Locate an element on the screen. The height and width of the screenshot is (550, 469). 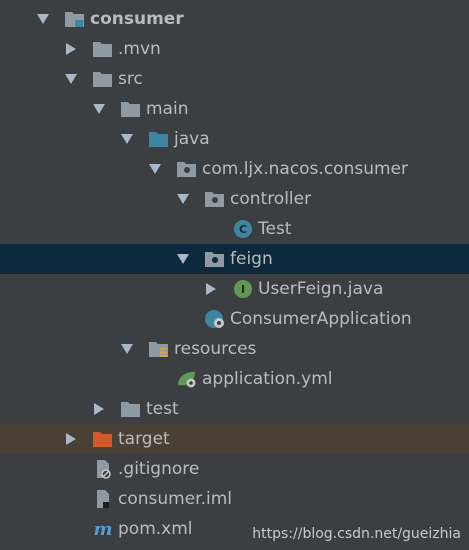
tree-item-mvn: .mvn is located at coordinates (234, 49).